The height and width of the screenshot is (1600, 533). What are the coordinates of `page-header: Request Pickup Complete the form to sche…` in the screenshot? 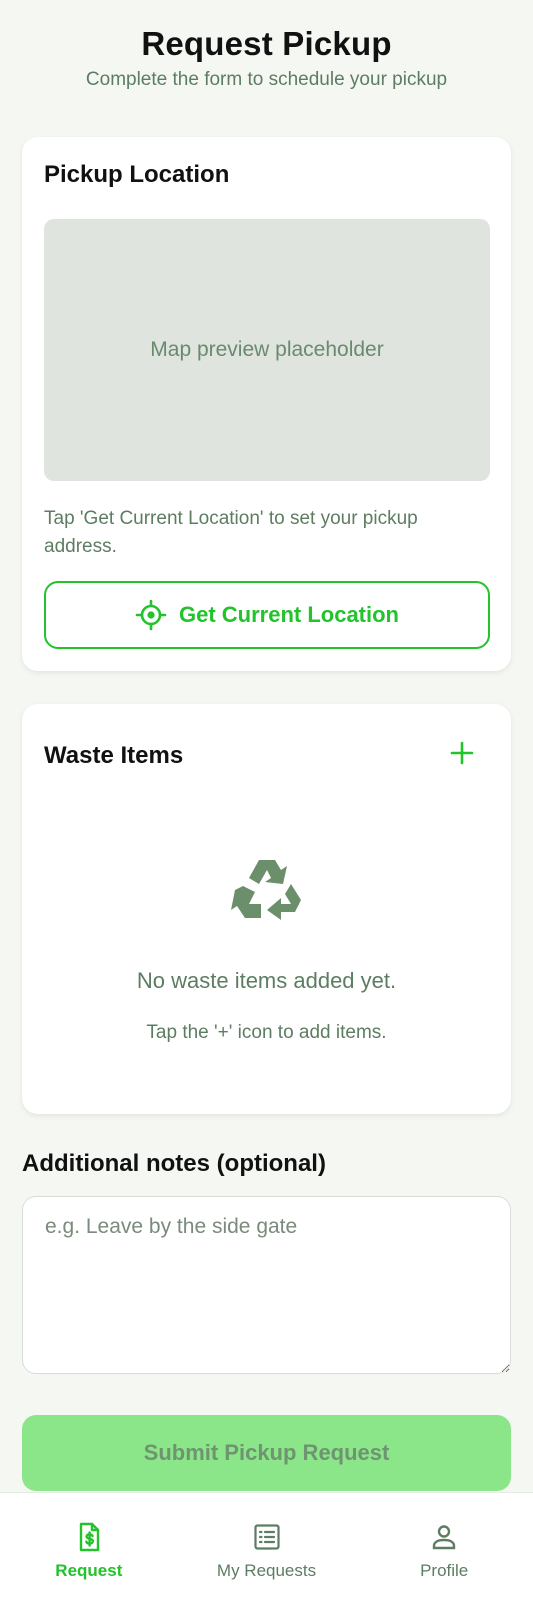 It's located at (266, 46).